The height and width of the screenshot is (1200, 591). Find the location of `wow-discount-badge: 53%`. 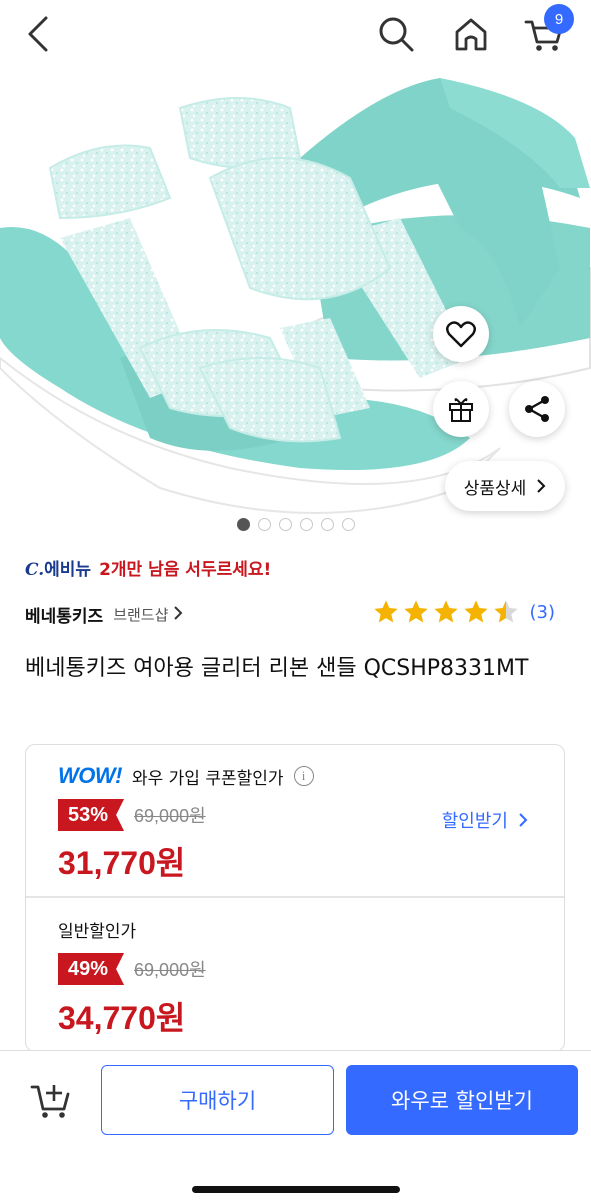

wow-discount-badge: 53% is located at coordinates (91, 815).